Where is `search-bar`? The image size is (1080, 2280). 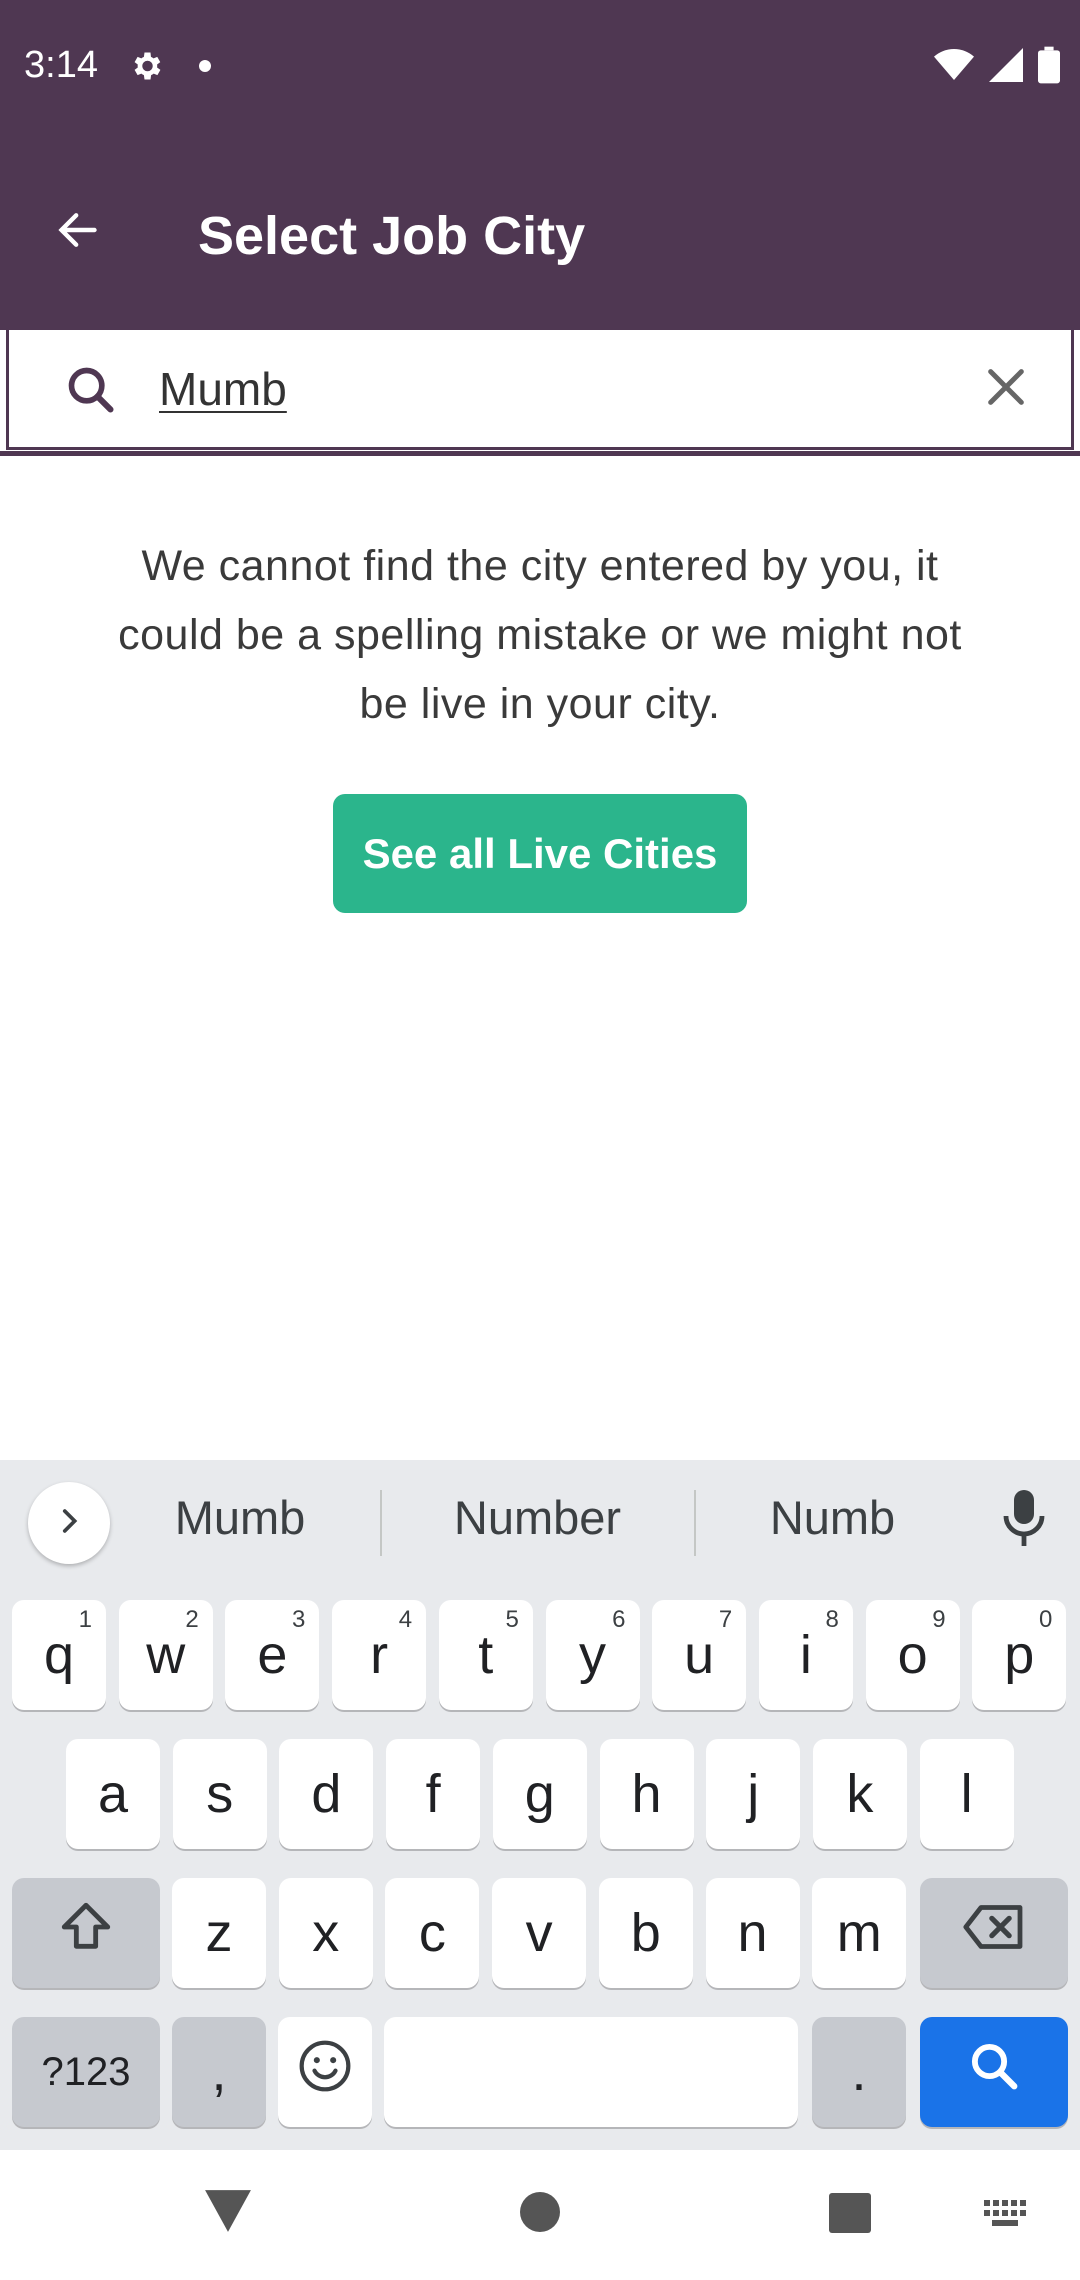
search-bar is located at coordinates (540, 390).